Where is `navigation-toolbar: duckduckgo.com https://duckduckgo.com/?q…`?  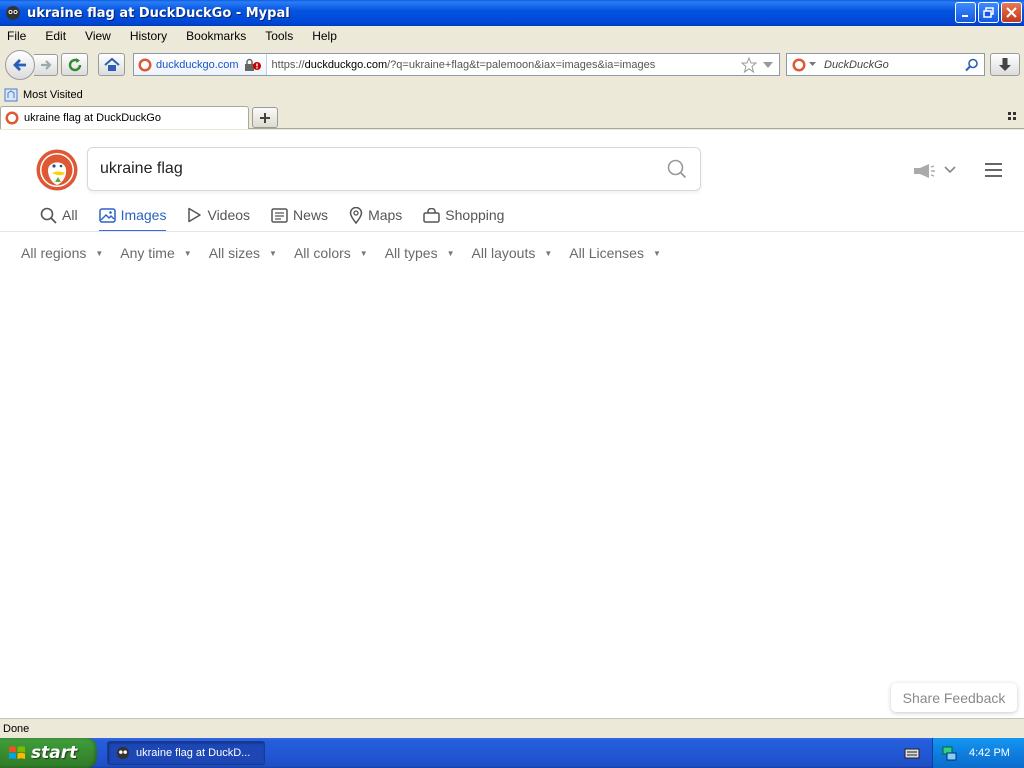 navigation-toolbar: duckduckgo.com https://duckduckgo.com/?q… is located at coordinates (512, 65).